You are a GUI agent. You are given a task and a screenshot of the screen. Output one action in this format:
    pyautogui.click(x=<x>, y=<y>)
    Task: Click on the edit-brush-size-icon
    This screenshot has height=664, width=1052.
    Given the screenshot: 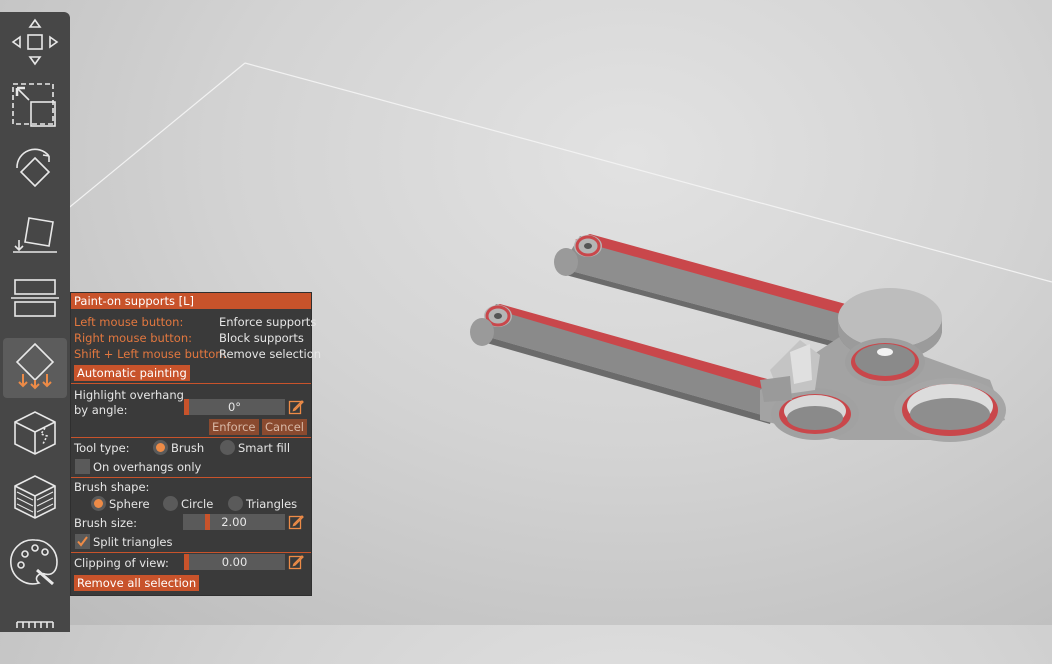 What is the action you would take?
    pyautogui.click(x=296, y=522)
    